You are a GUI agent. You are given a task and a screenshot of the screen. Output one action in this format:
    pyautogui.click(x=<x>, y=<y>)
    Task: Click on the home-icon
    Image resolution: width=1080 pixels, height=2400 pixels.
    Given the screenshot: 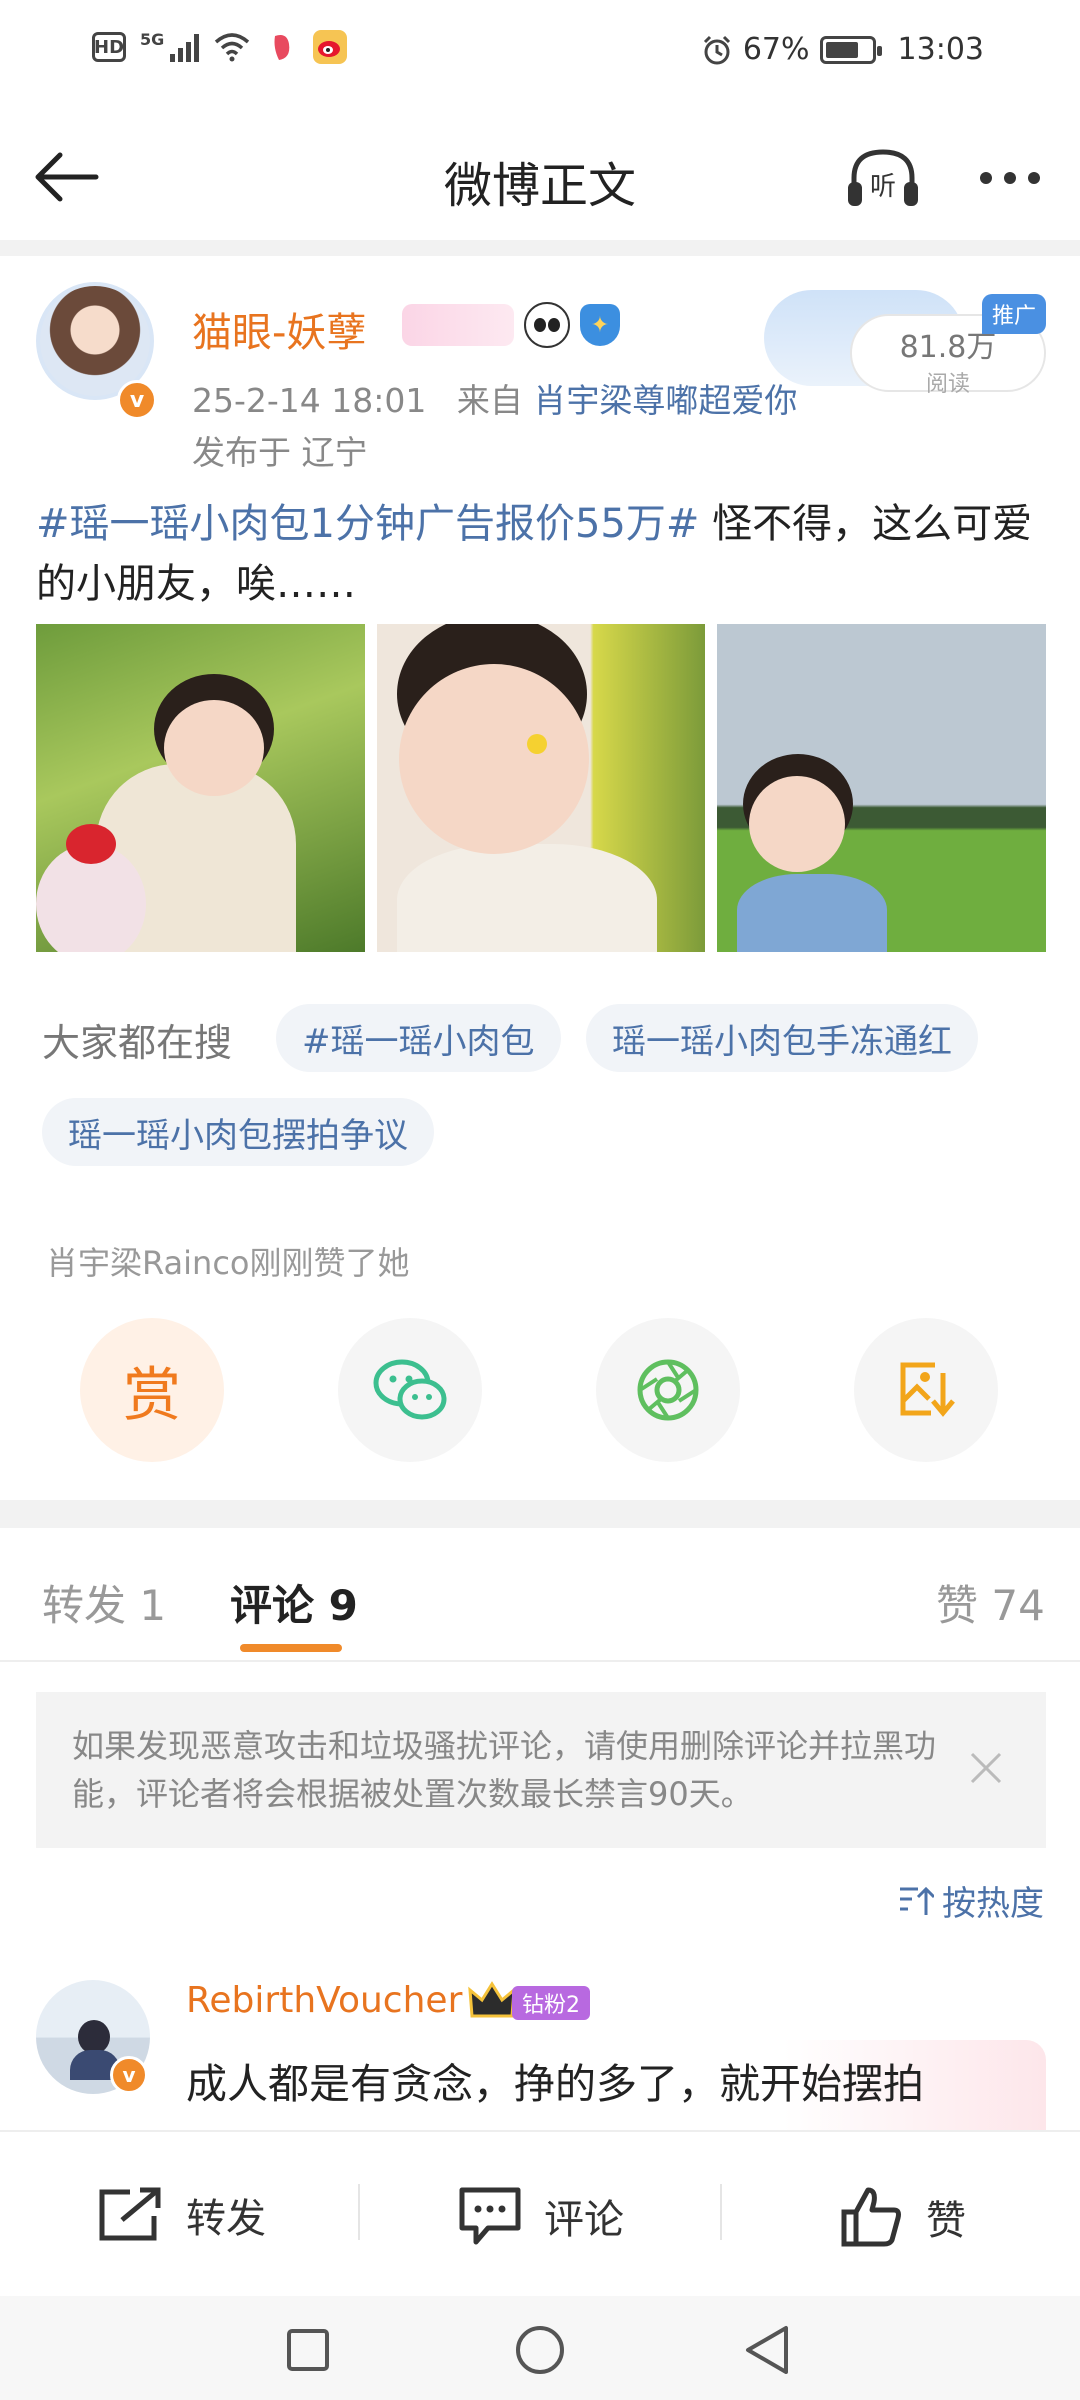 What is the action you would take?
    pyautogui.click(x=540, y=2350)
    